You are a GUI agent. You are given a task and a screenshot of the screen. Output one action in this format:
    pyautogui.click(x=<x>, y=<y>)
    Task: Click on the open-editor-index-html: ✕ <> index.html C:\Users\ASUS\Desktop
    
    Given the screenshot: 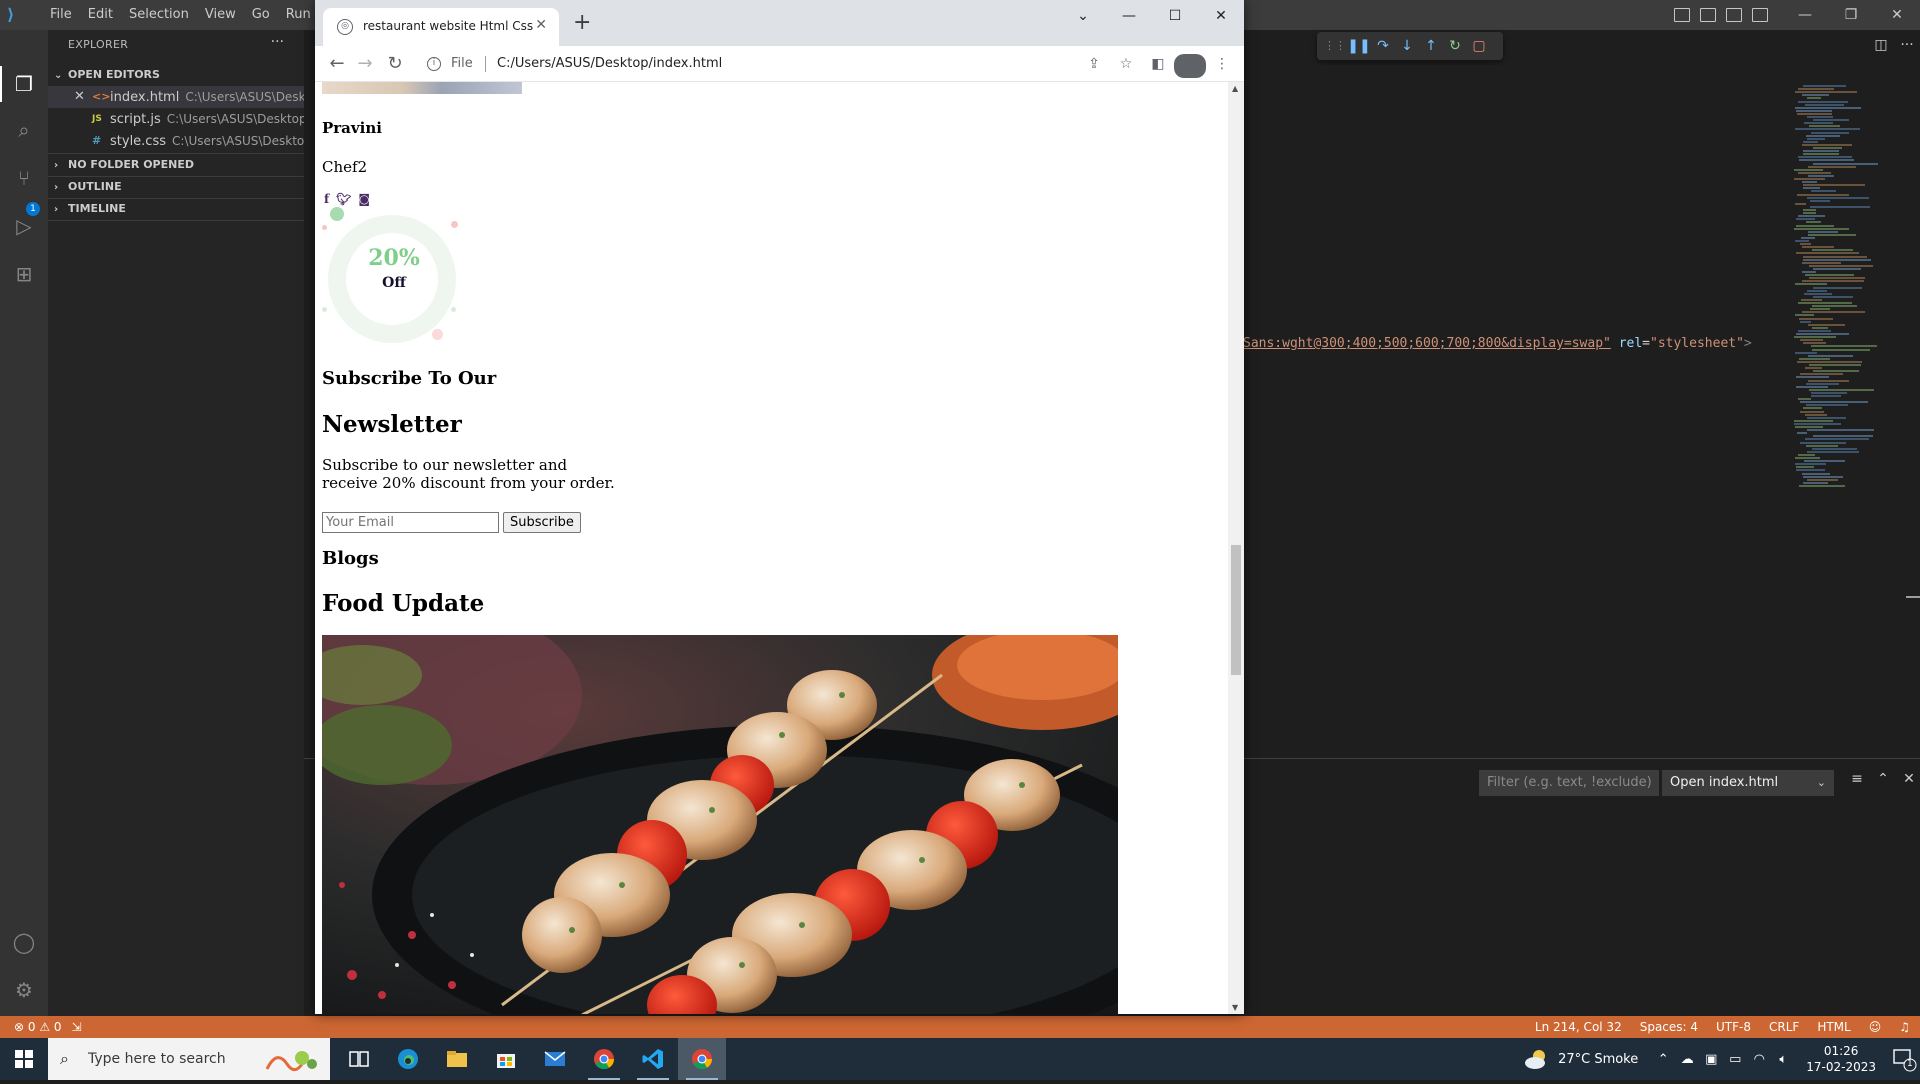 What is the action you would take?
    pyautogui.click(x=186, y=97)
    